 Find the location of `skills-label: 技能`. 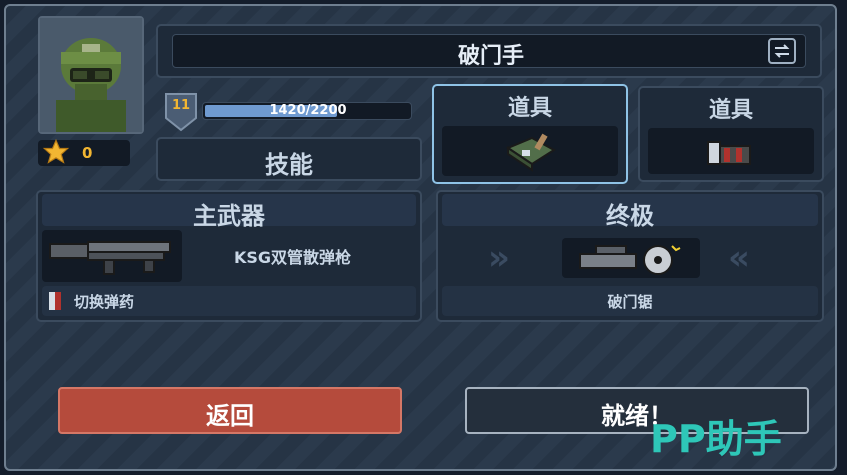

skills-label: 技能 is located at coordinates (289, 165).